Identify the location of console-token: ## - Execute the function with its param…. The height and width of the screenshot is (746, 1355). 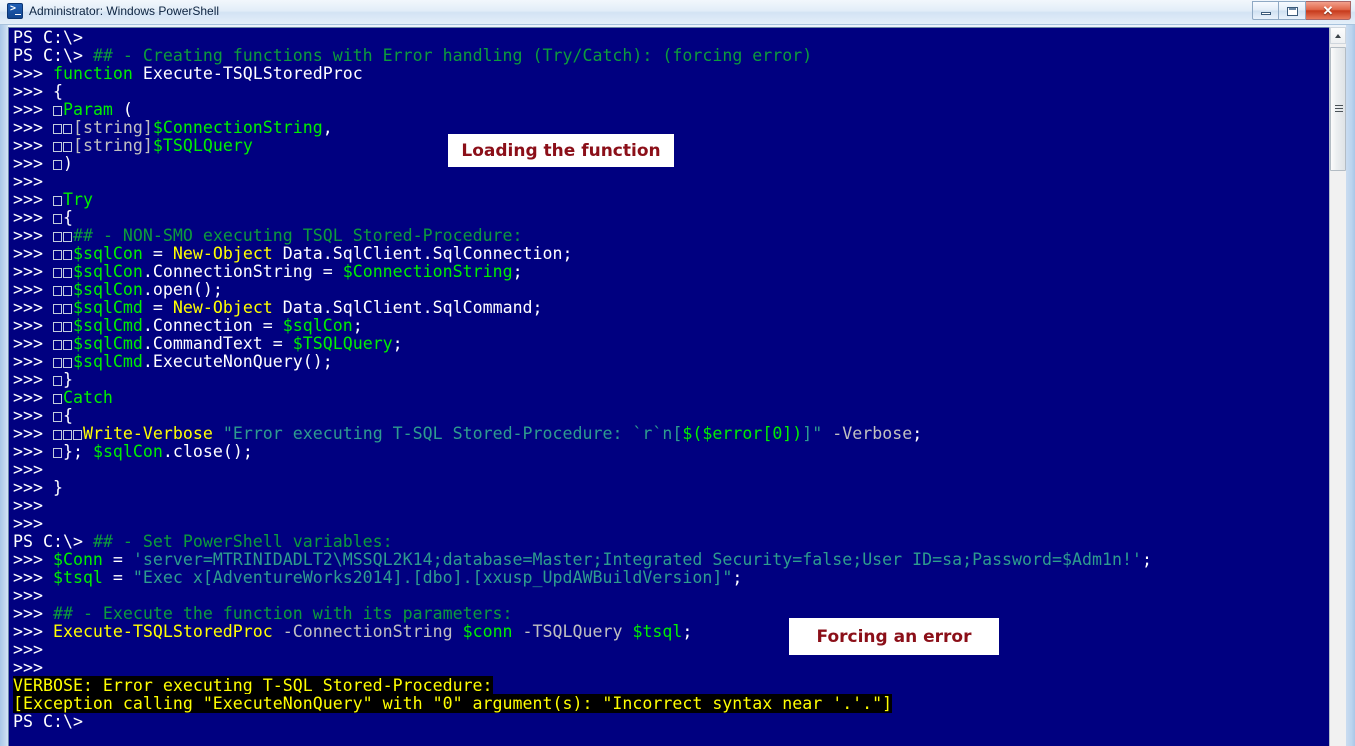
(282, 613).